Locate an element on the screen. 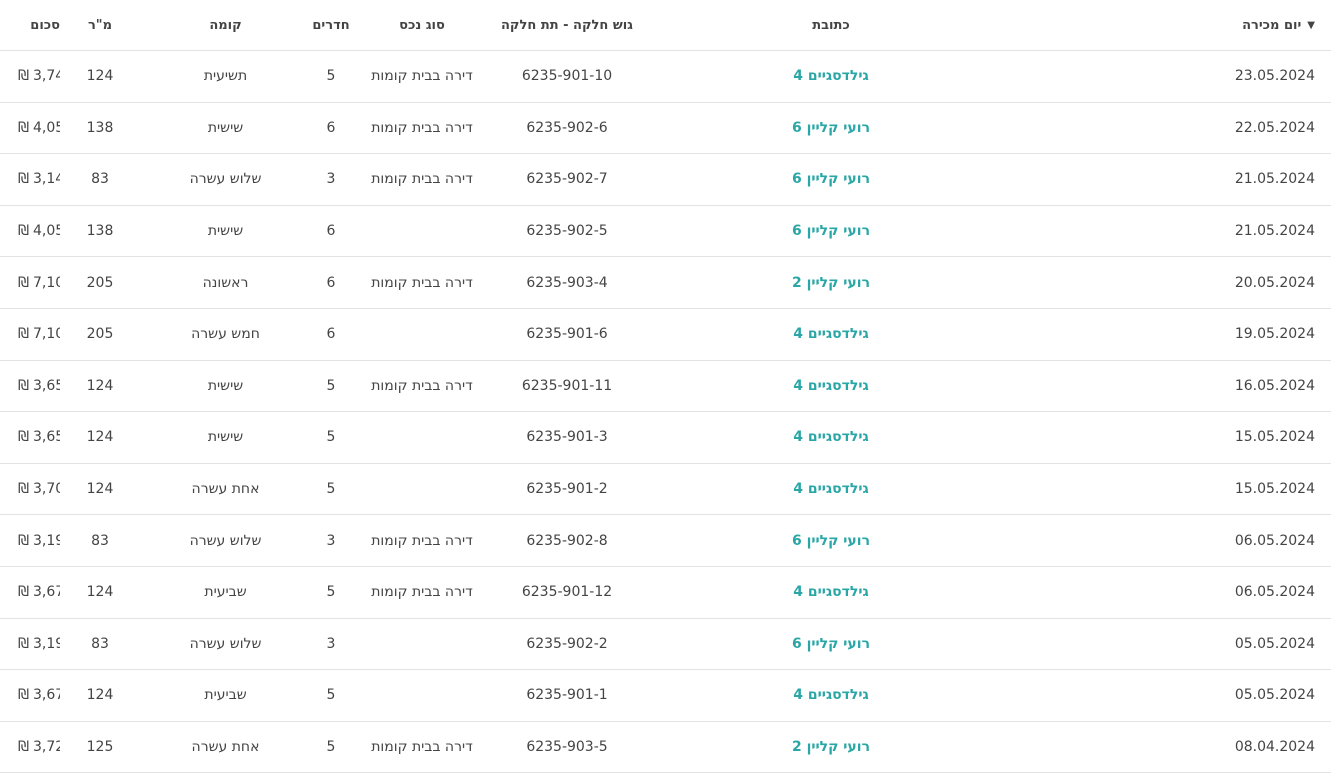  price-cell: ₪ 3,650,000 is located at coordinates (30, 386).